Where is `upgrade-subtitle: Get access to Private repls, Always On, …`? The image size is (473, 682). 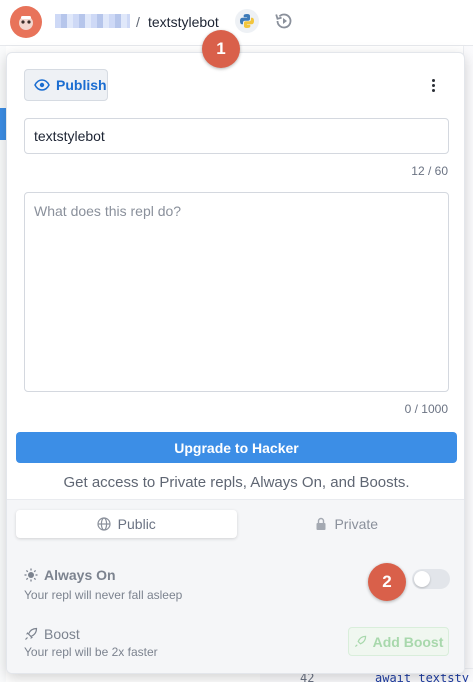 upgrade-subtitle: Get access to Private repls, Always On, … is located at coordinates (236, 482).